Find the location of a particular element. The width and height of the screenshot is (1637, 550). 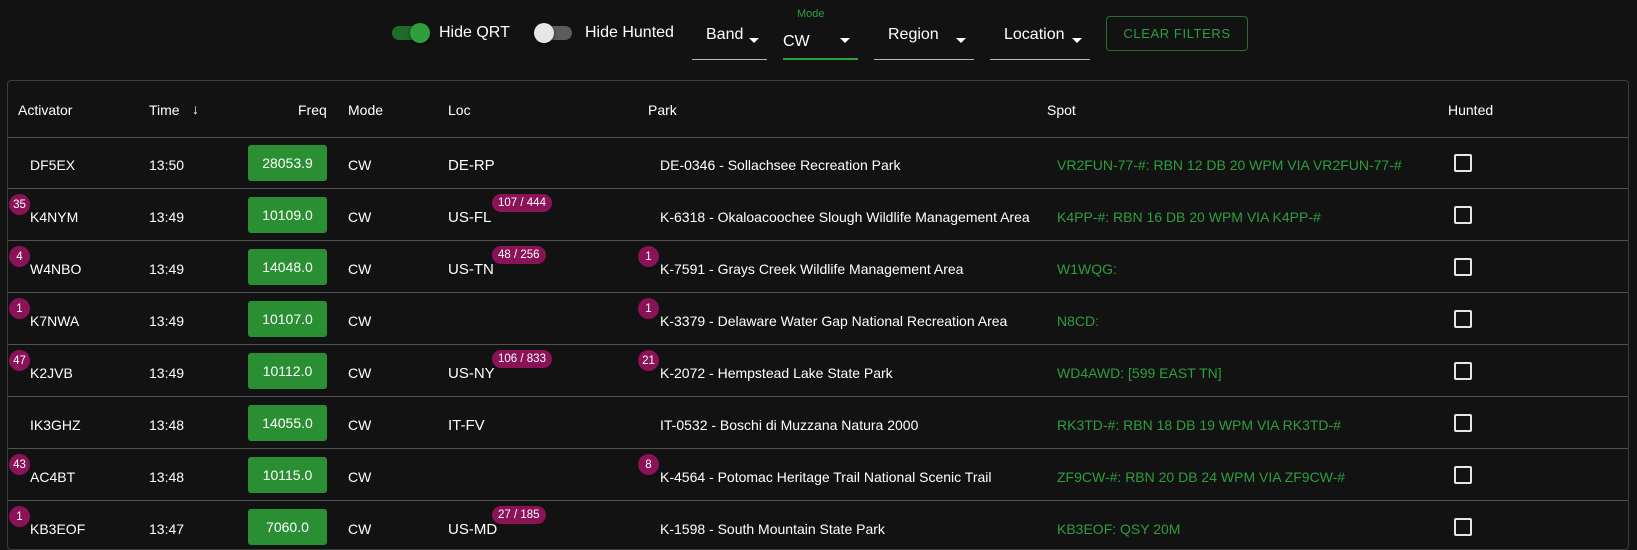

clear-filters-button: CLEAR FILTERS is located at coordinates (1177, 33).